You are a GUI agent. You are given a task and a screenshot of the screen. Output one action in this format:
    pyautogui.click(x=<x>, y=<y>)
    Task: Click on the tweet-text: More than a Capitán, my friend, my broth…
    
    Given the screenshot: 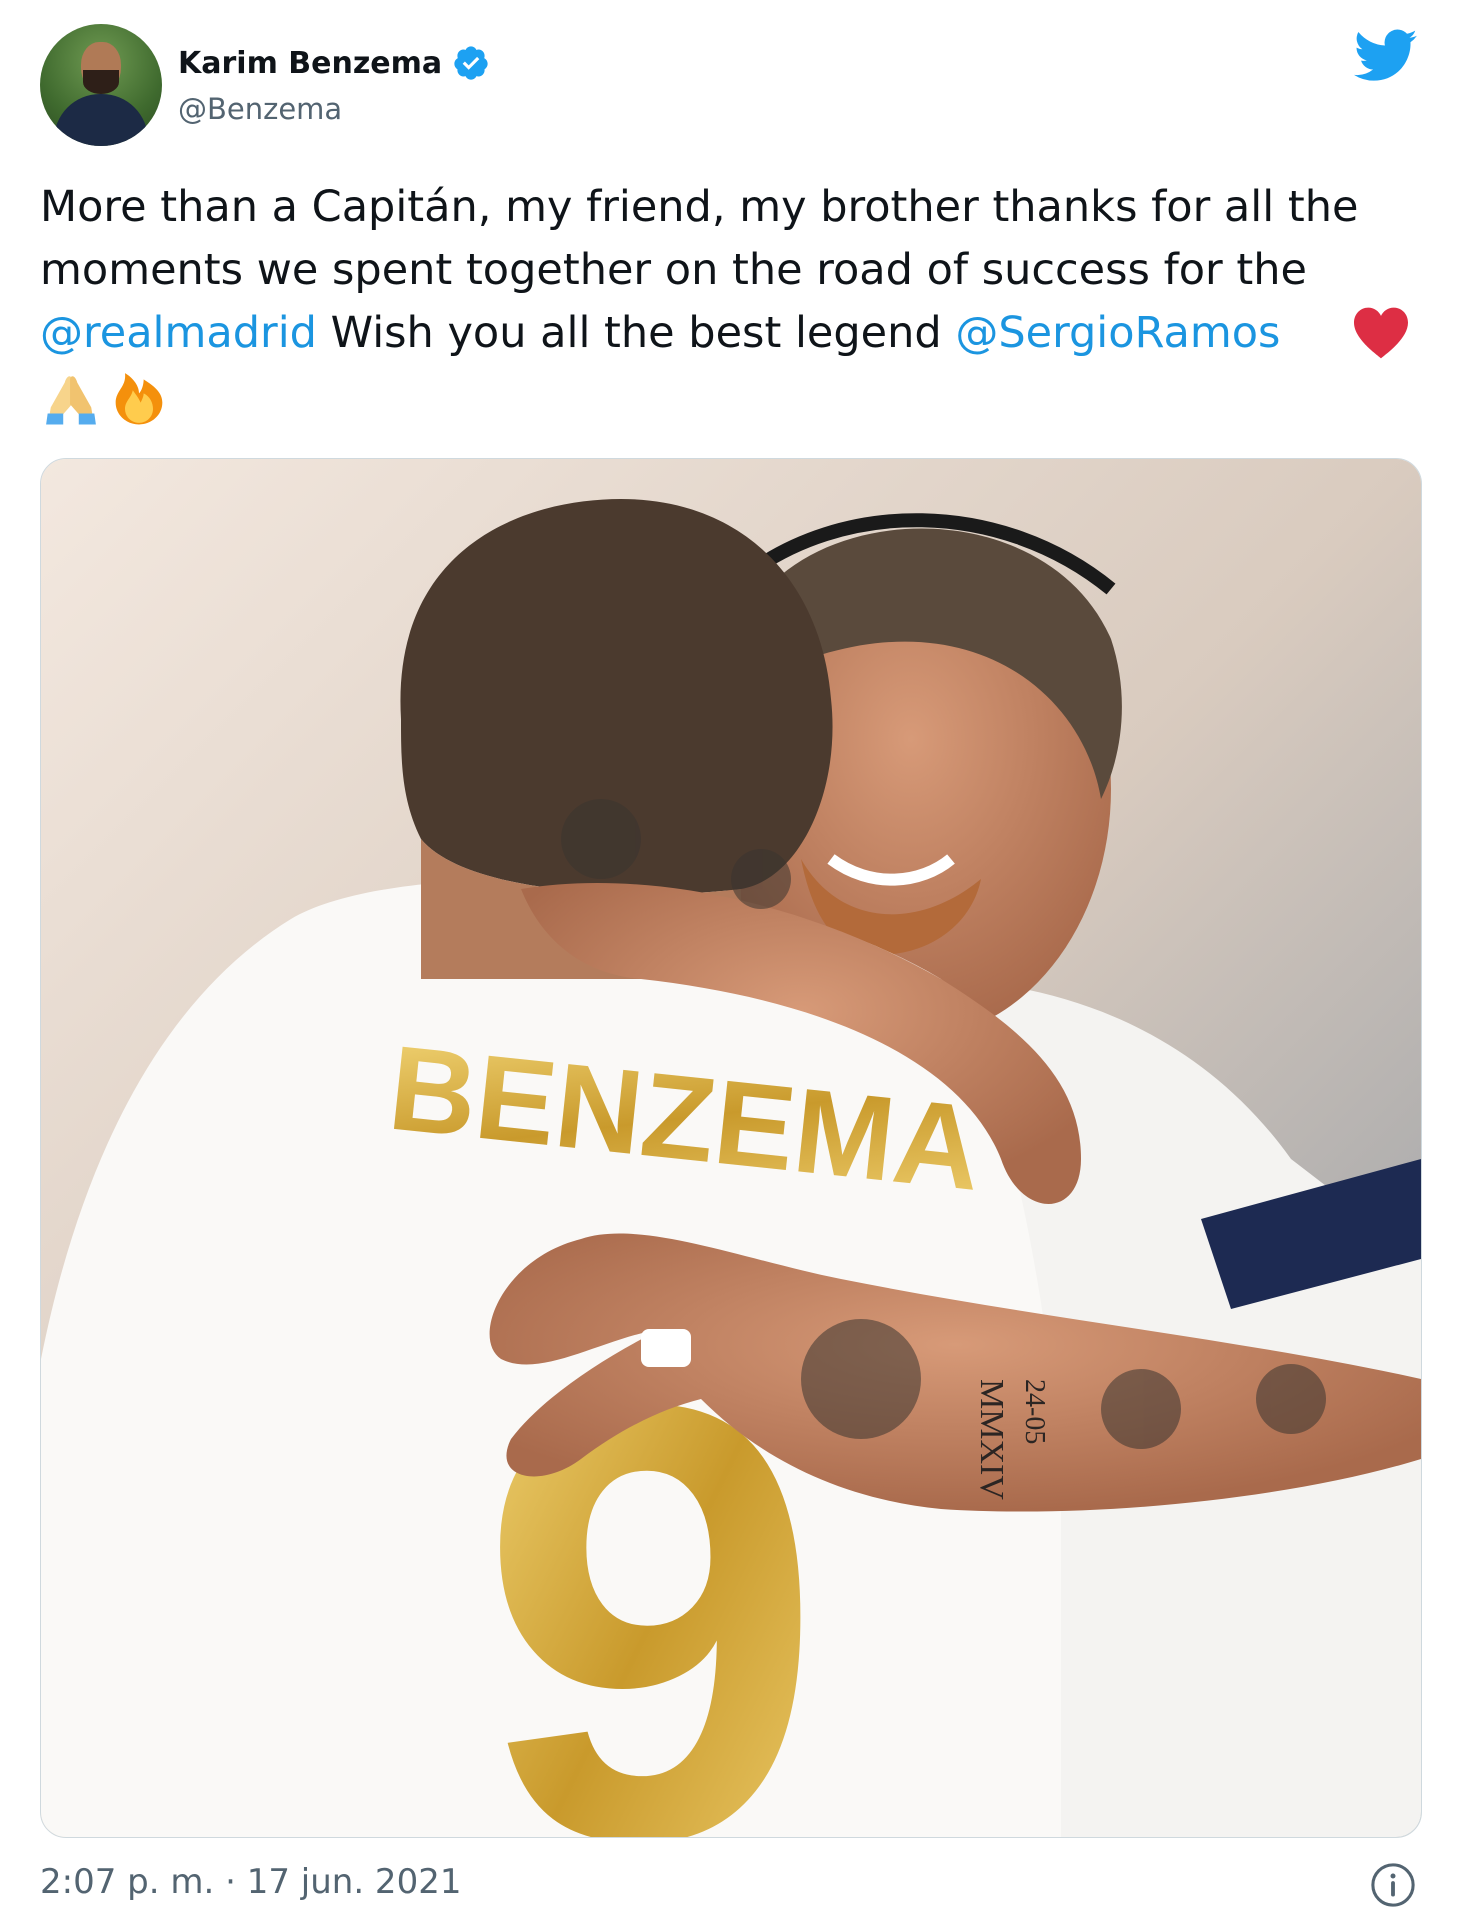 What is the action you would take?
    pyautogui.click(x=730, y=270)
    